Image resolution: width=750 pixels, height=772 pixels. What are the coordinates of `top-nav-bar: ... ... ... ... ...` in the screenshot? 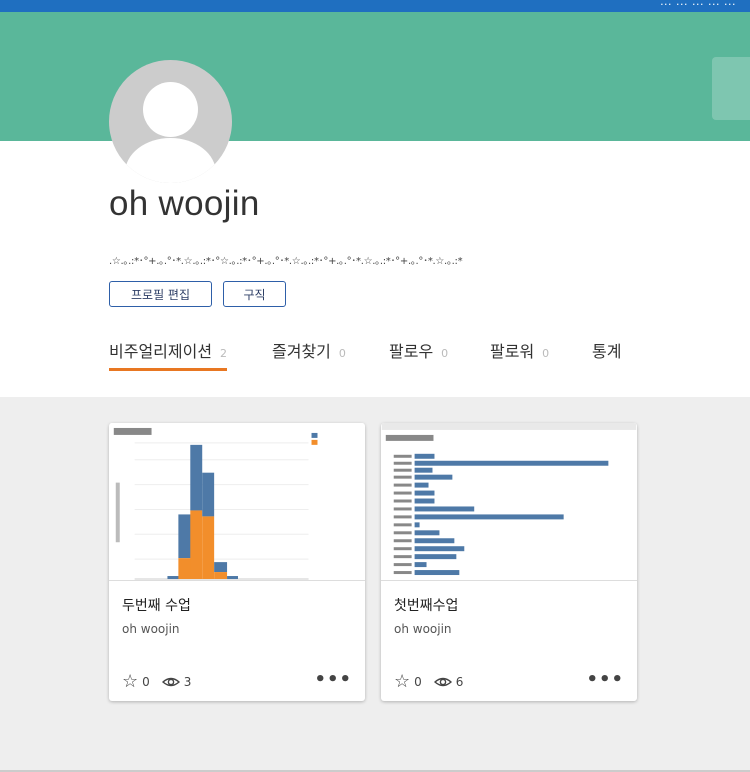 It's located at (375, 6).